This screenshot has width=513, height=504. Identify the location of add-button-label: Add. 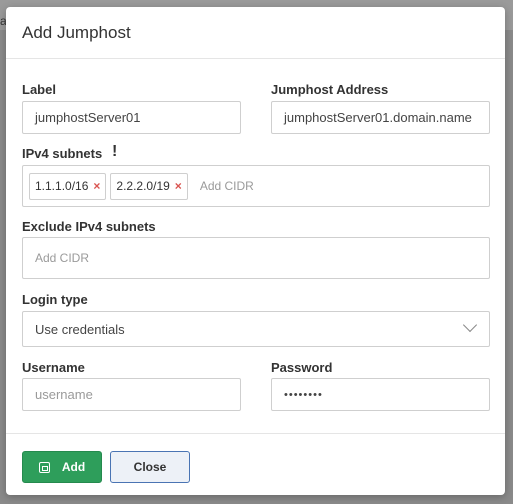
(73, 467).